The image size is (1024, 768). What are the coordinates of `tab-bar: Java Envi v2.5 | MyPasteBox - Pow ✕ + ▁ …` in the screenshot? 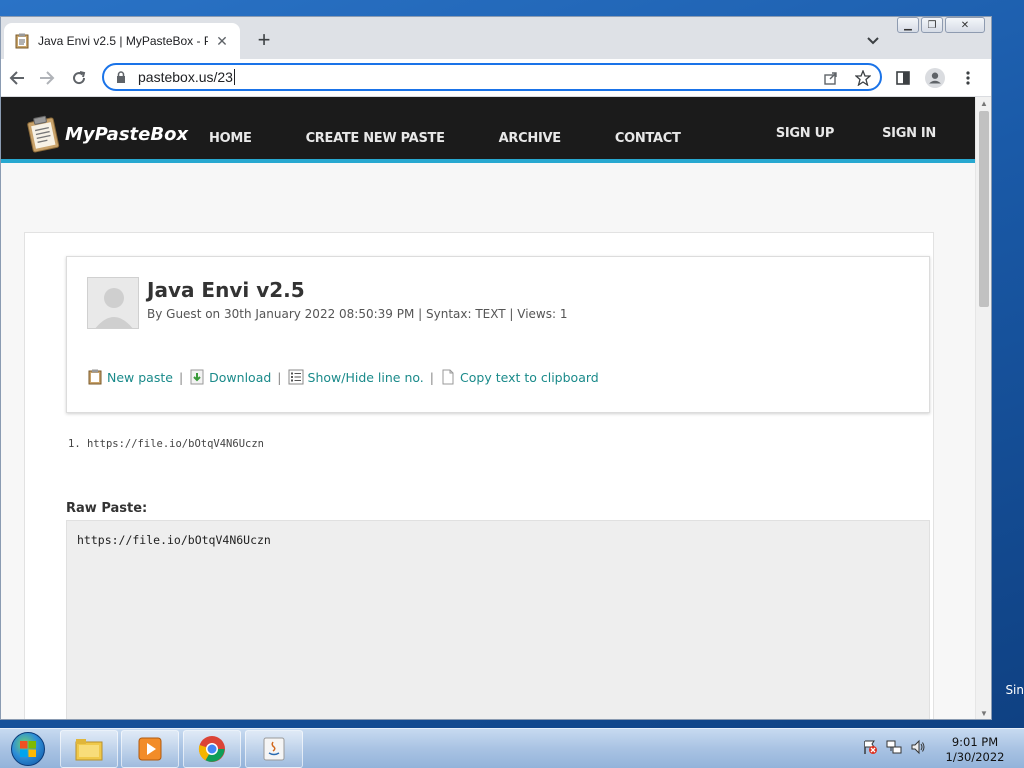 It's located at (496, 38).